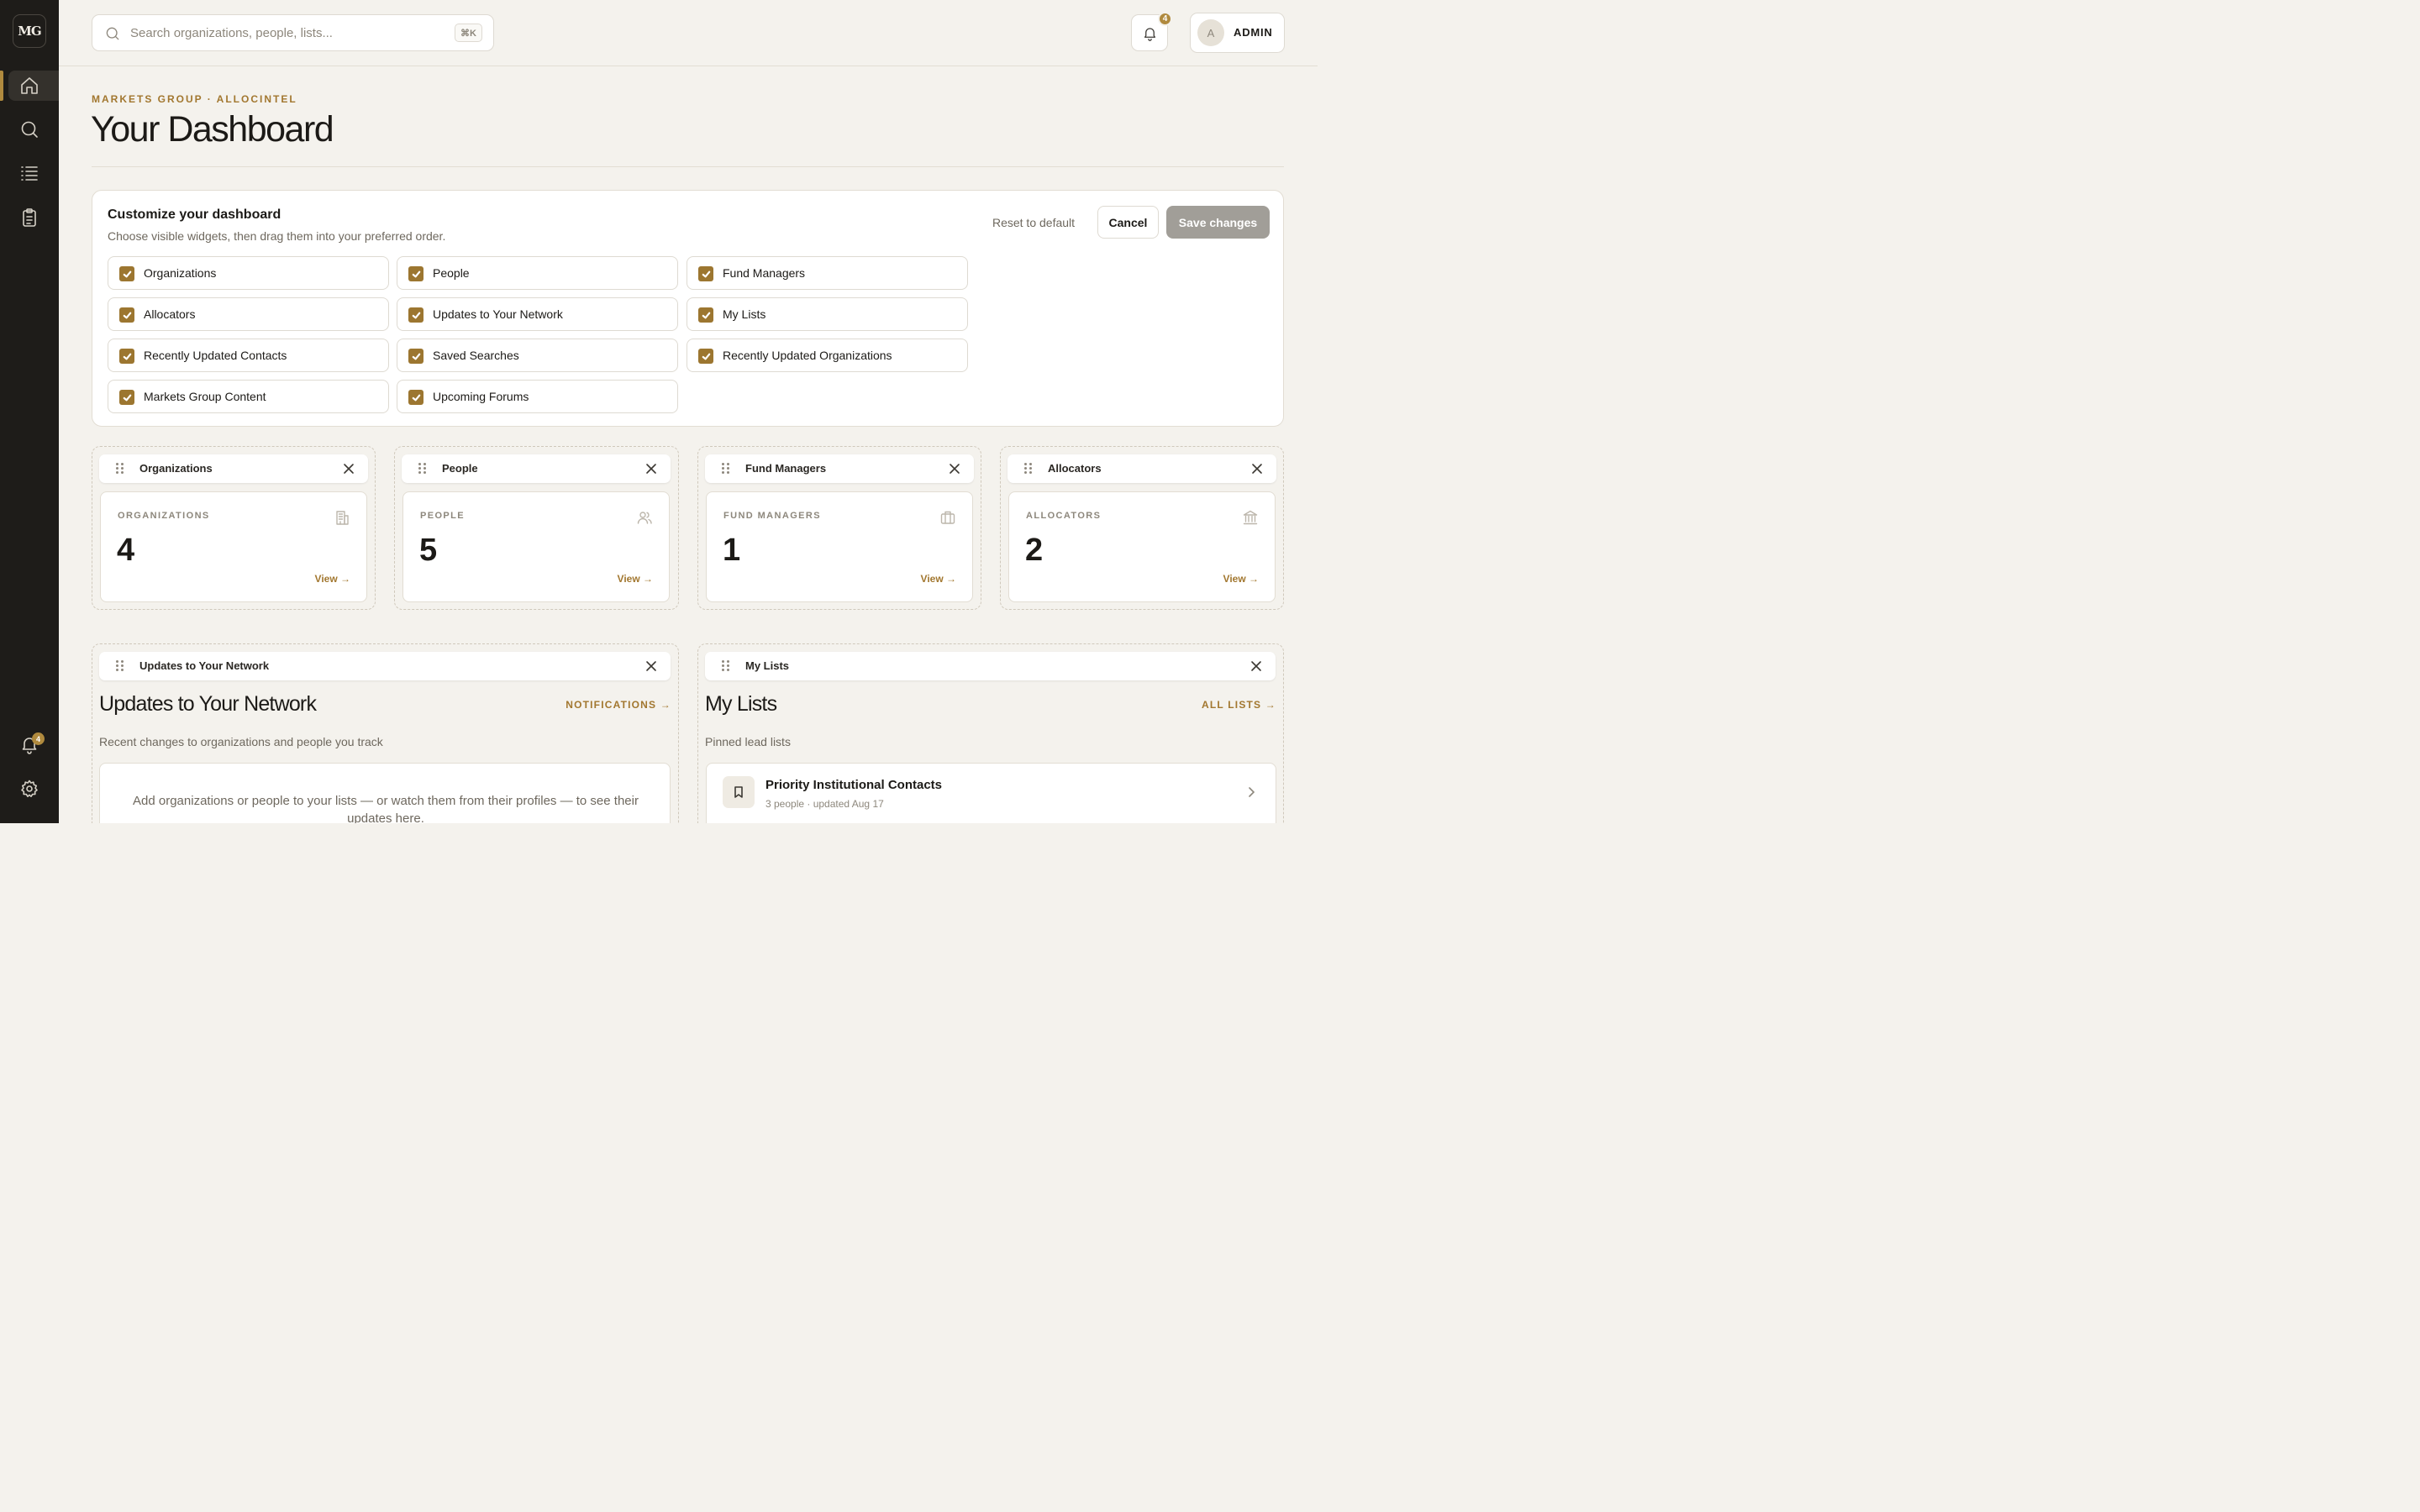 The width and height of the screenshot is (2420, 1512). Describe the element at coordinates (1254, 32) in the screenshot. I see `user-name: ADMIN` at that location.